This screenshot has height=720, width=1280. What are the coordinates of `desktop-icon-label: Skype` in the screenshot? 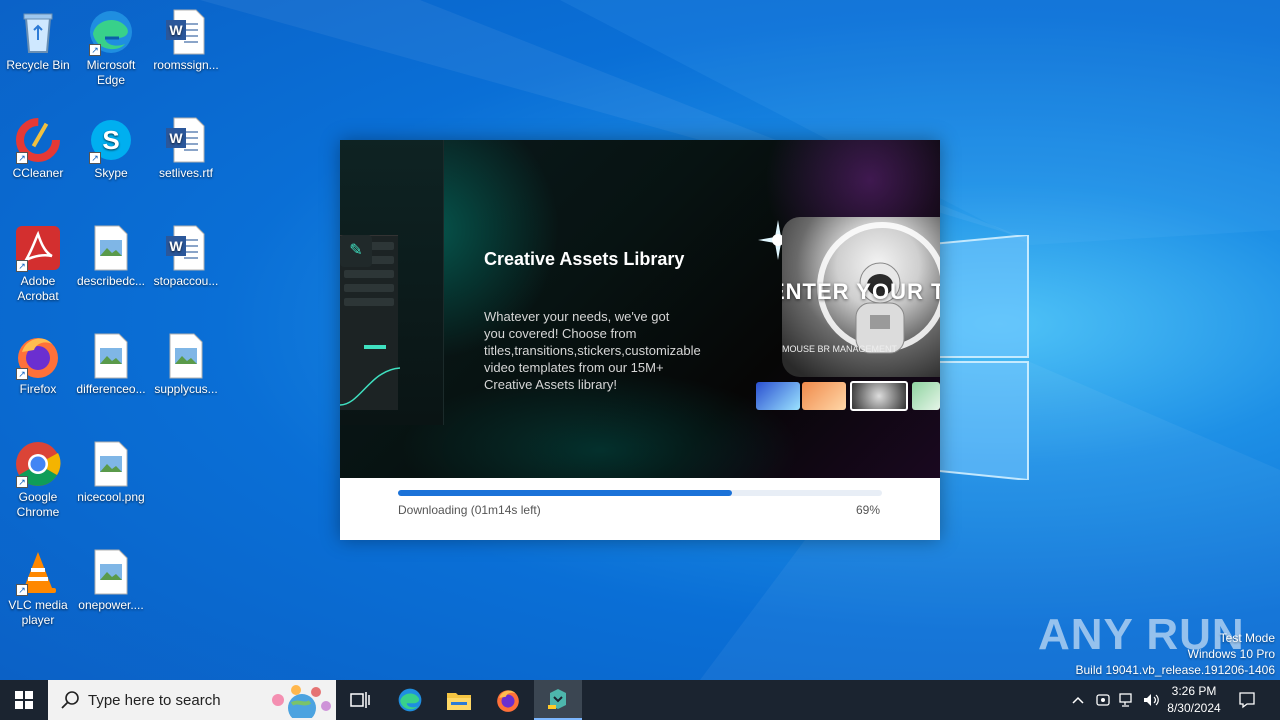 It's located at (111, 173).